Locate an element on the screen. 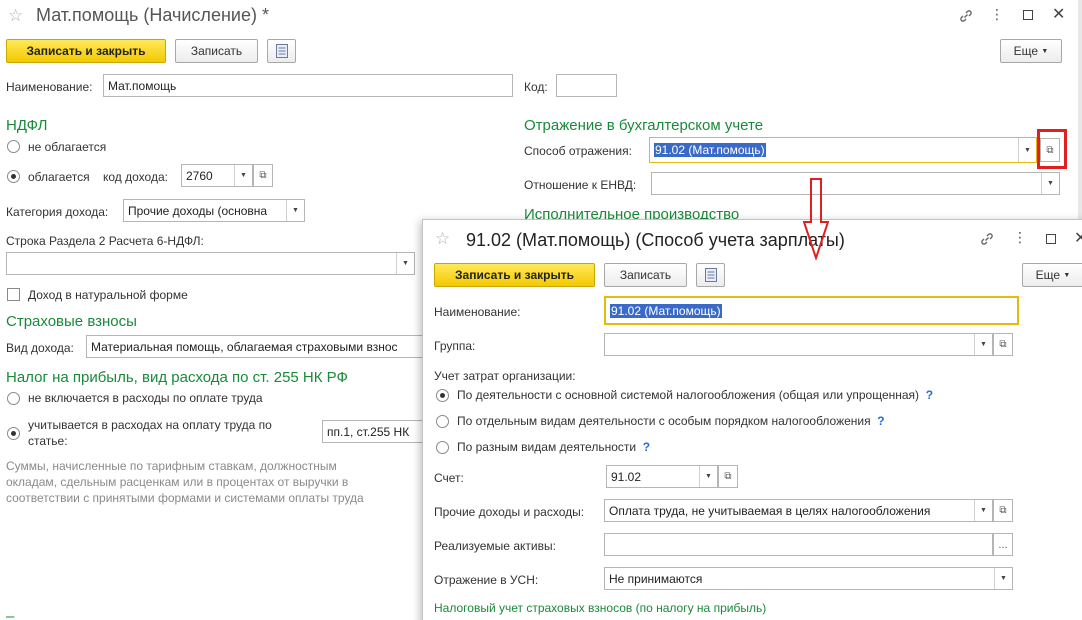  main-tax-system-radio is located at coordinates (442, 395).